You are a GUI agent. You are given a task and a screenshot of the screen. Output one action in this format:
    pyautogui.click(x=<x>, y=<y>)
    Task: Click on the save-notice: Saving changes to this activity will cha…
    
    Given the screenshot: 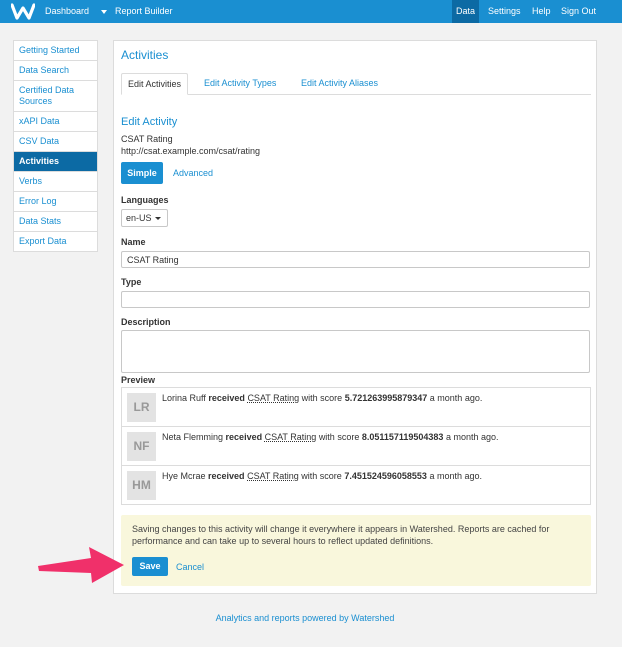 What is the action you would take?
    pyautogui.click(x=356, y=550)
    